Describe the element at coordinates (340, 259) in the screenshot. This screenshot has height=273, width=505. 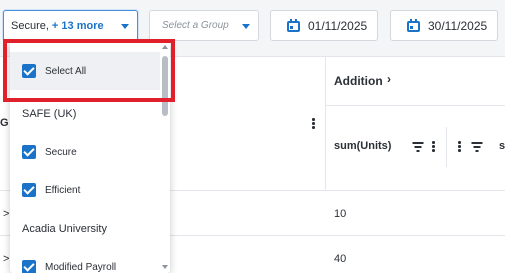
I see `cell-sum-units: 40` at that location.